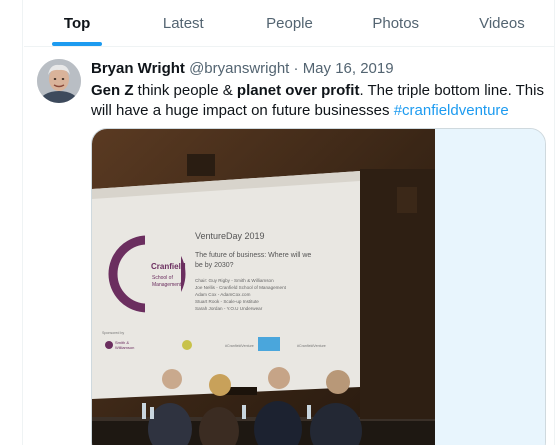  I want to click on slide-title: VentureDay 2019, so click(230, 236).